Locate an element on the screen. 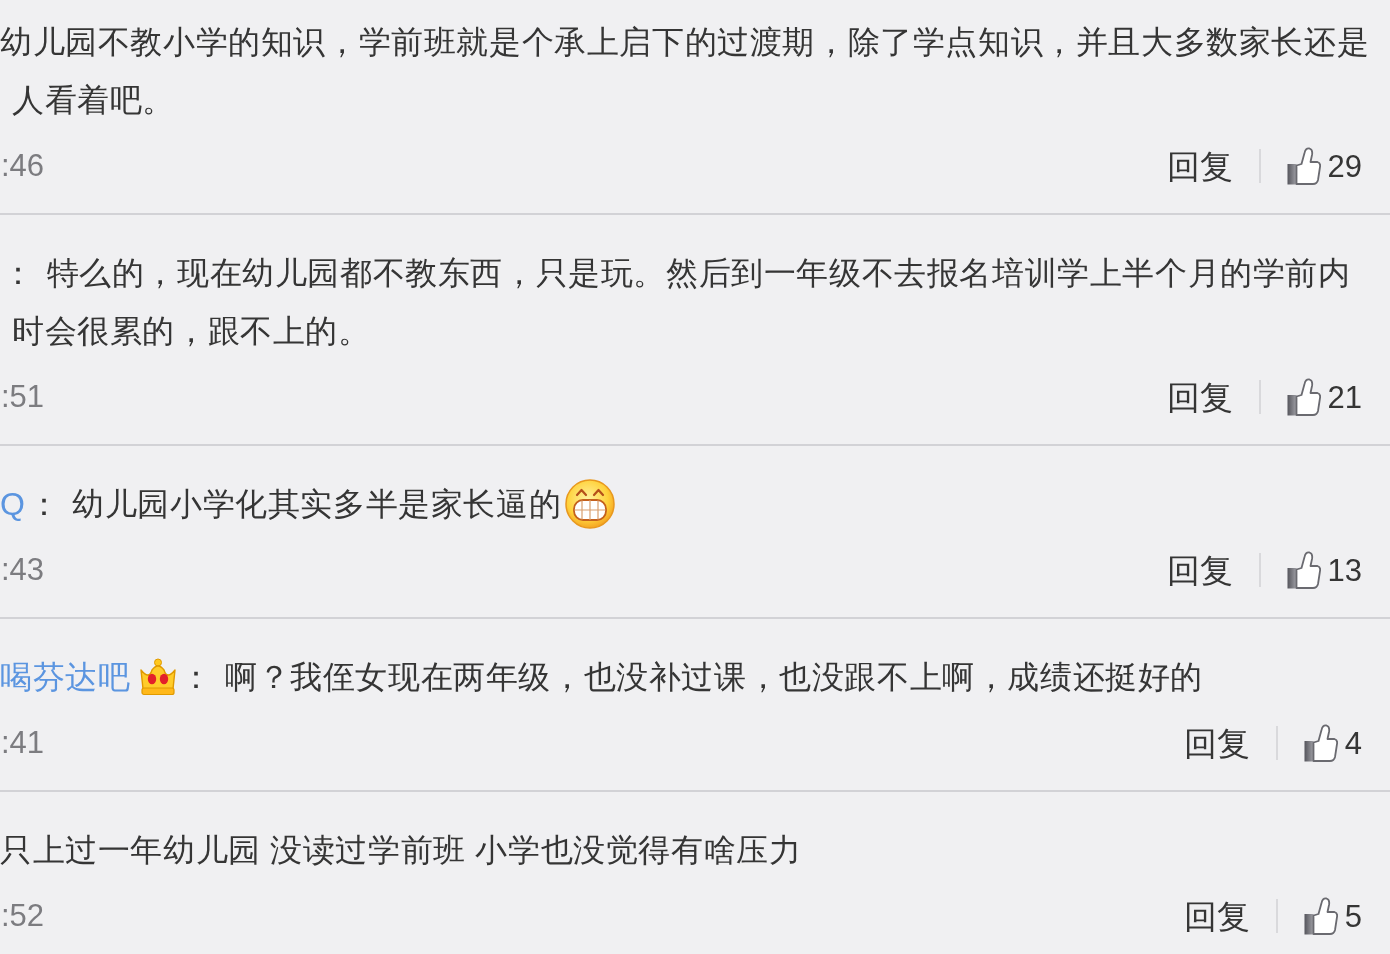 Image resolution: width=1390 pixels, height=954 pixels. comment-text: 幼儿园不教小学的知识，学前班就是个承上启下的过渡期，除了学点知识，并且大多数家长还是 is located at coordinates (685, 42).